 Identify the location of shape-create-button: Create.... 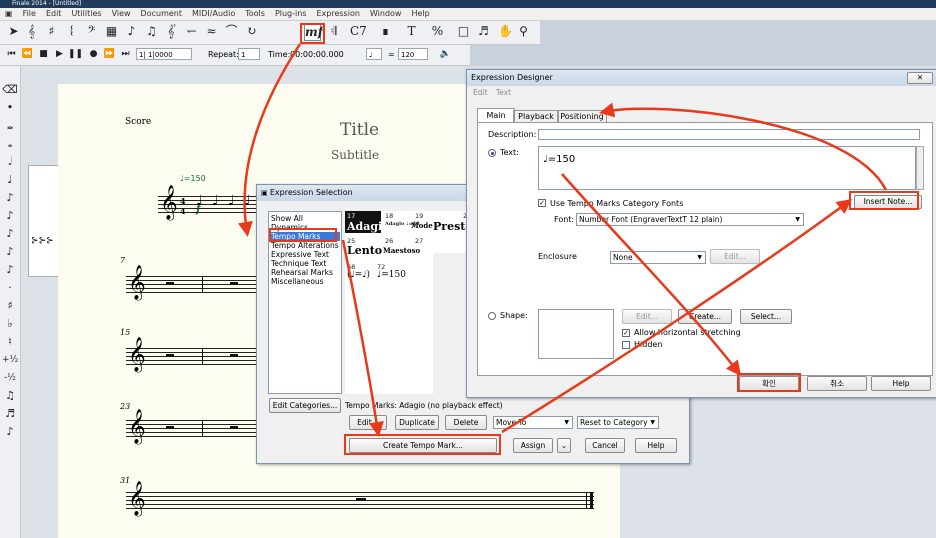
(705, 316).